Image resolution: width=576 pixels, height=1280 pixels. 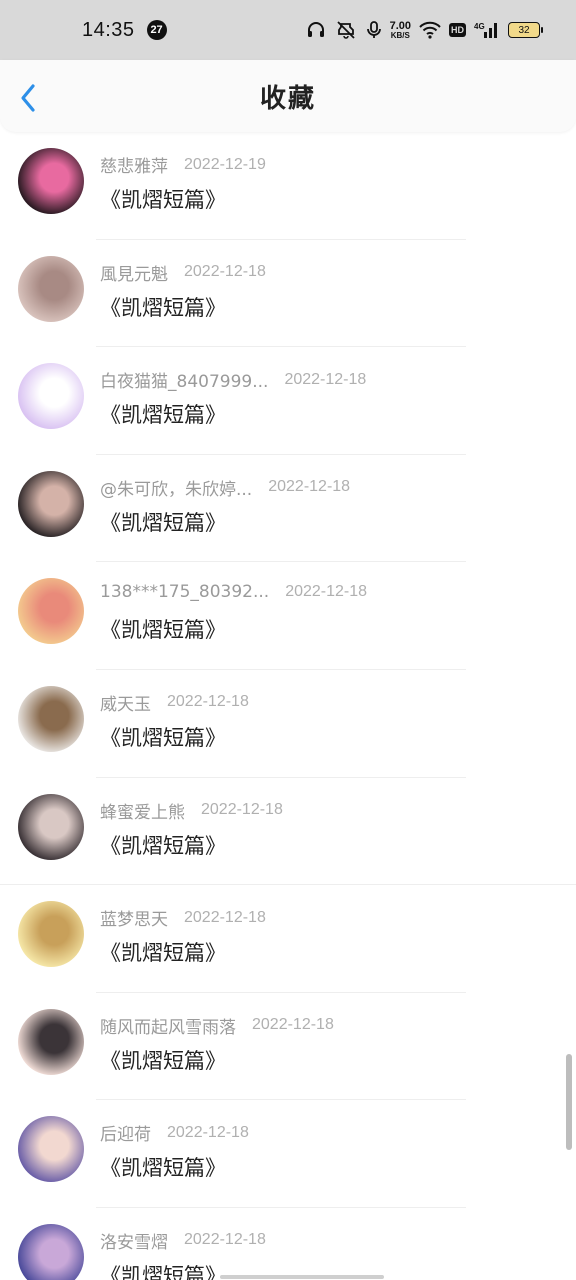 What do you see at coordinates (302, 1277) in the screenshot?
I see `home-indicator` at bounding box center [302, 1277].